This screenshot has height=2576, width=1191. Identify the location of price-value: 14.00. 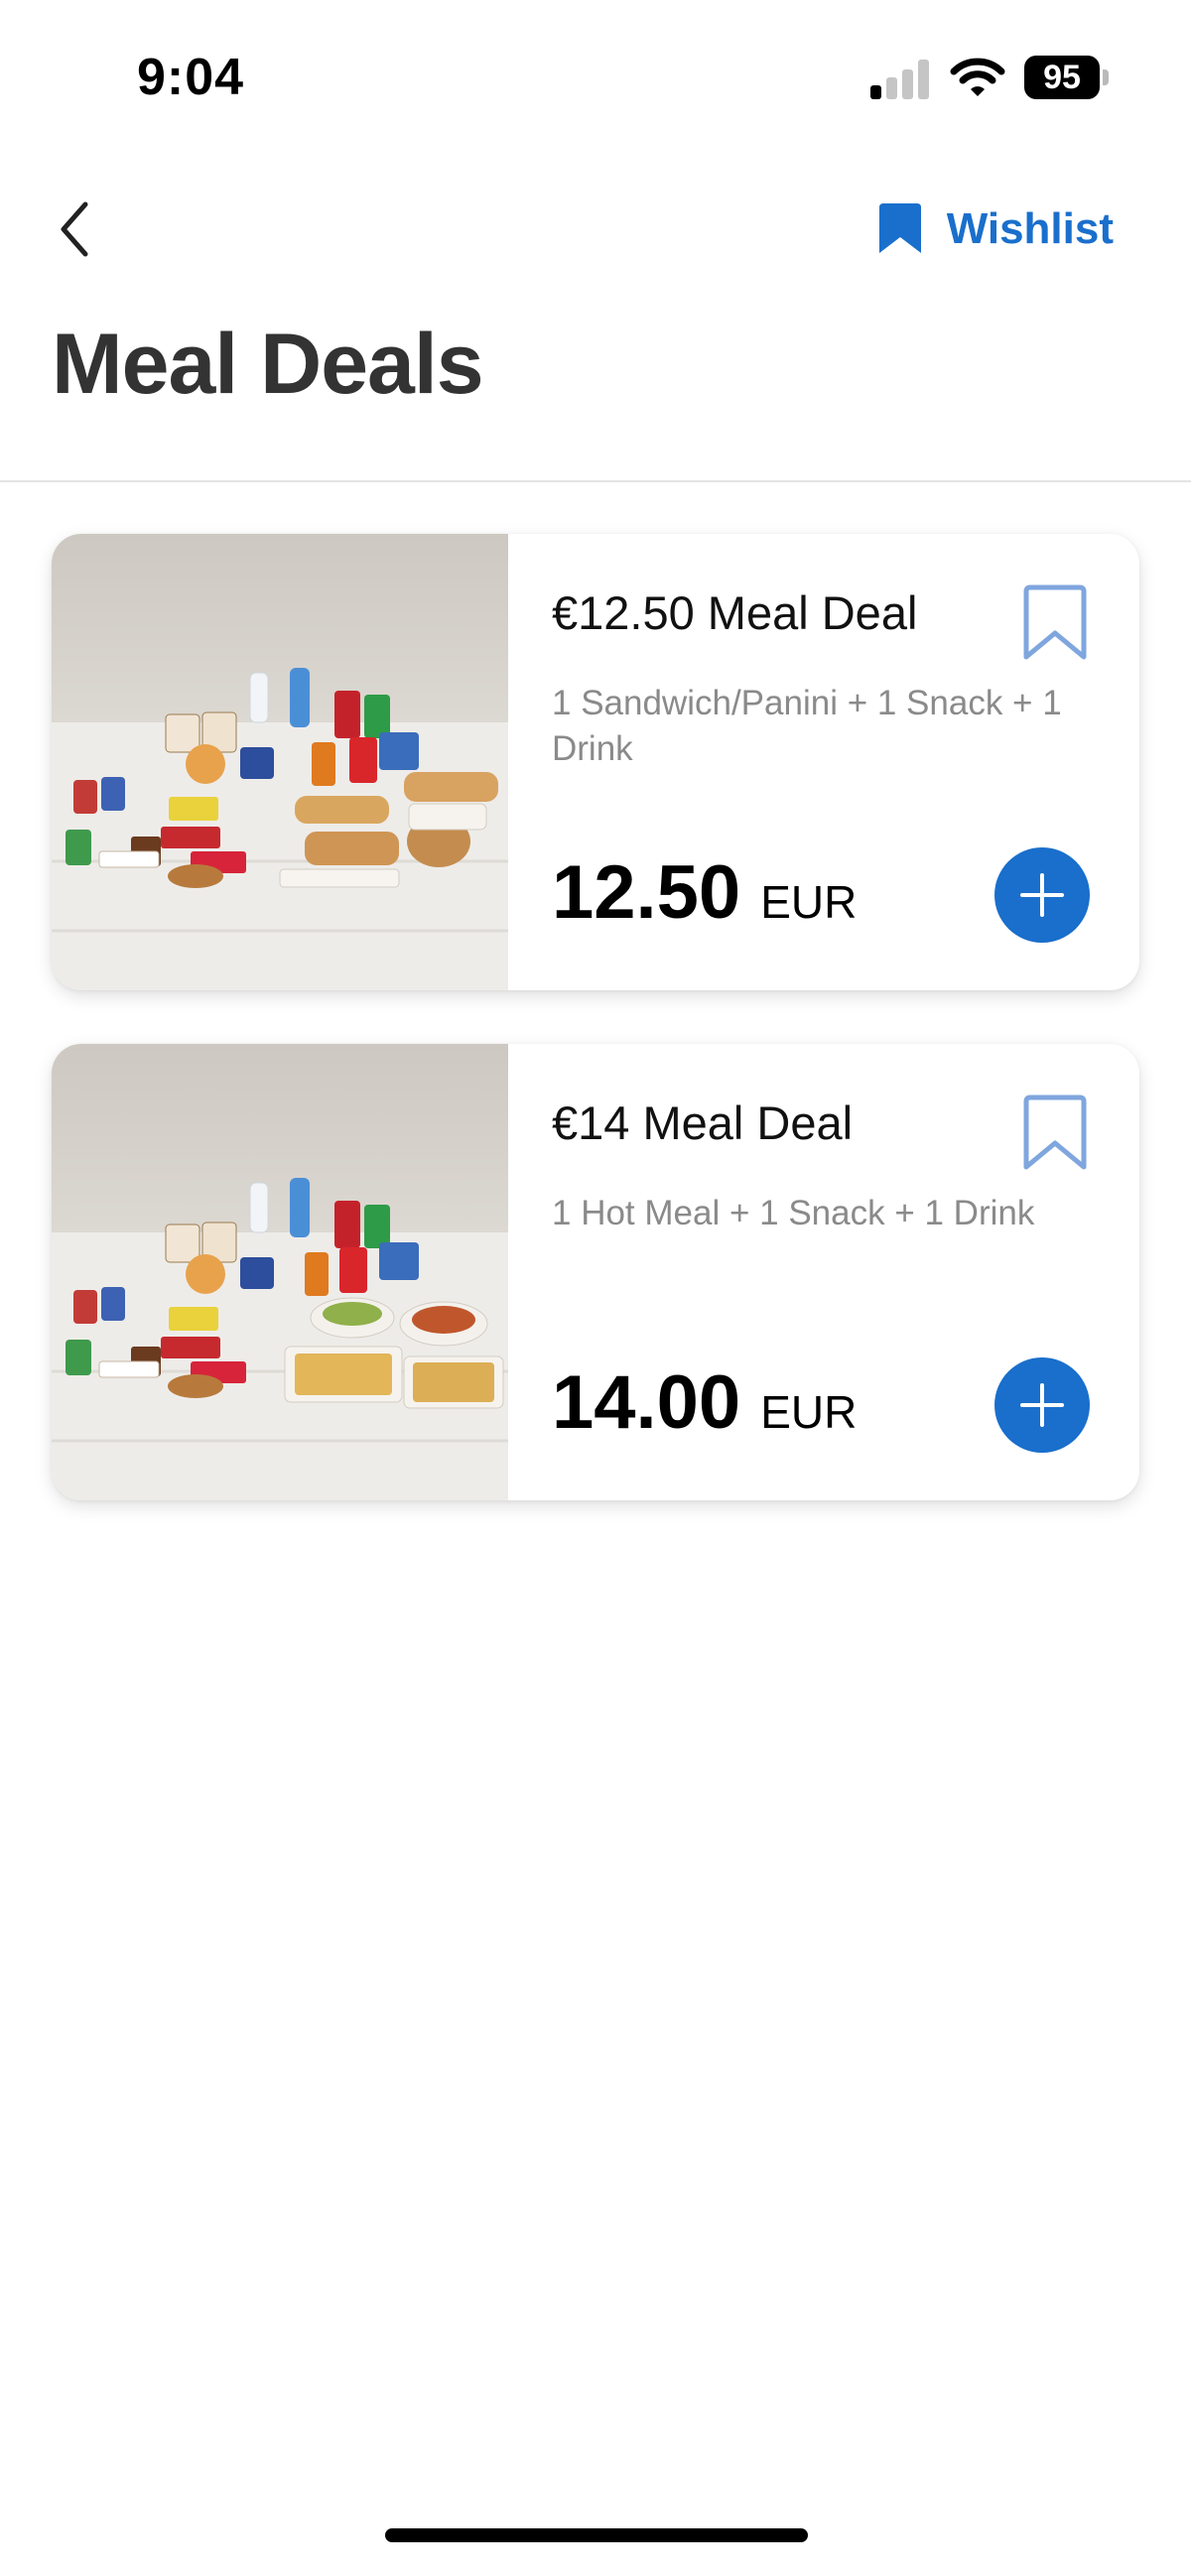
(647, 1403).